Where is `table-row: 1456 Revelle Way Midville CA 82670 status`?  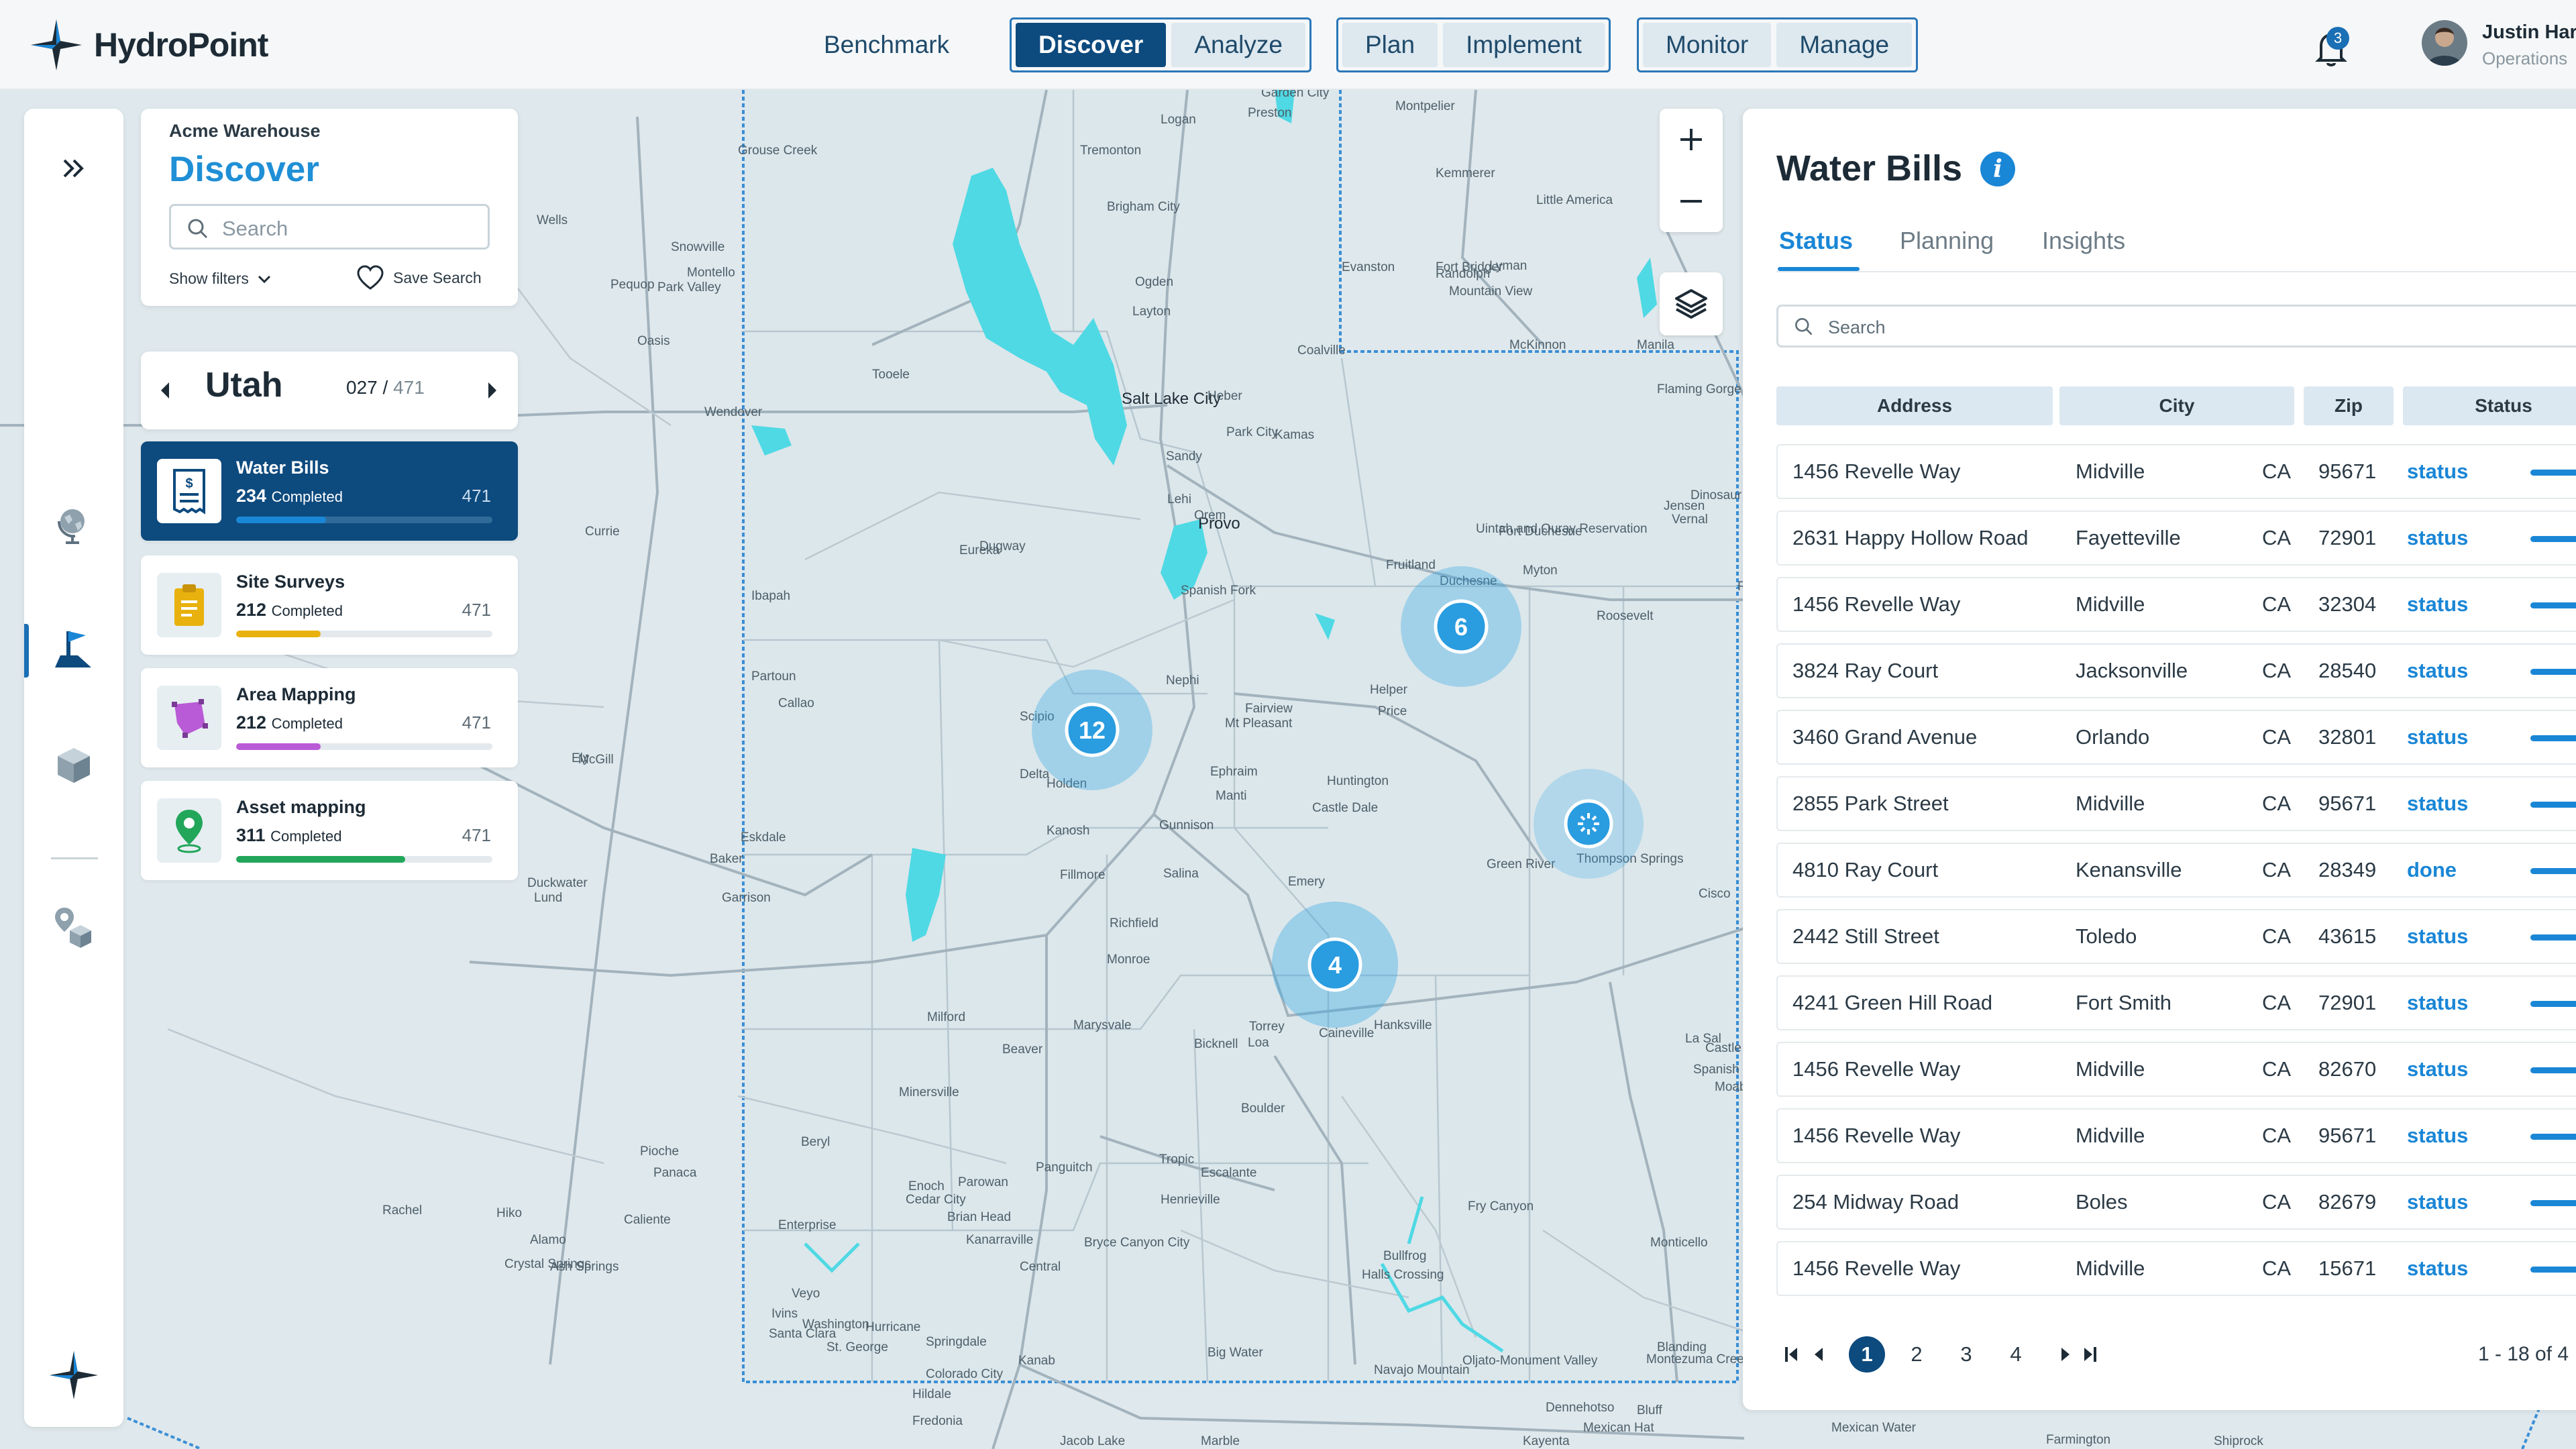 table-row: 1456 Revelle Way Midville CA 82670 status is located at coordinates (2176, 1069).